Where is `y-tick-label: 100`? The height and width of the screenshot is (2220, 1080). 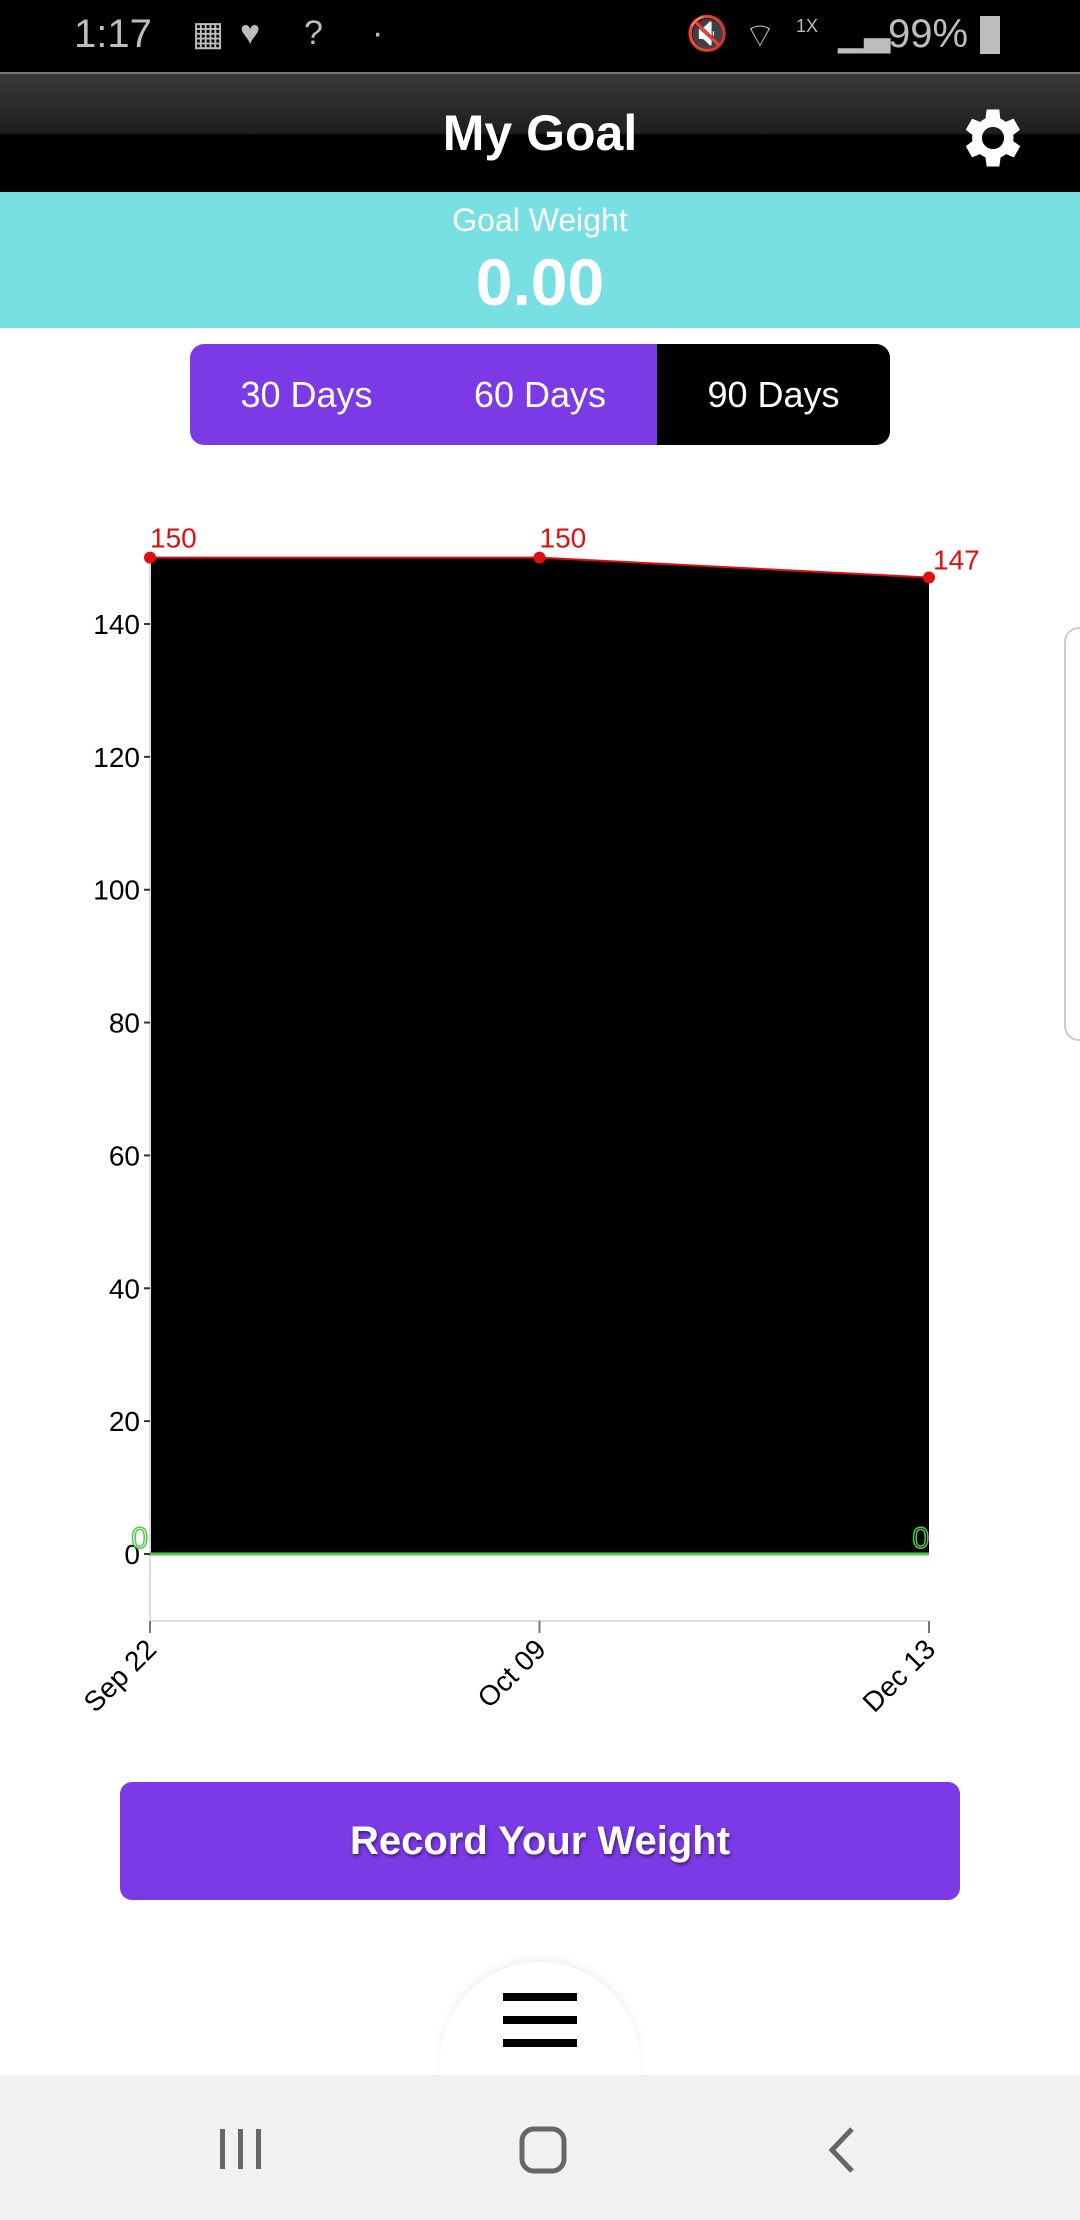 y-tick-label: 100 is located at coordinates (116, 890).